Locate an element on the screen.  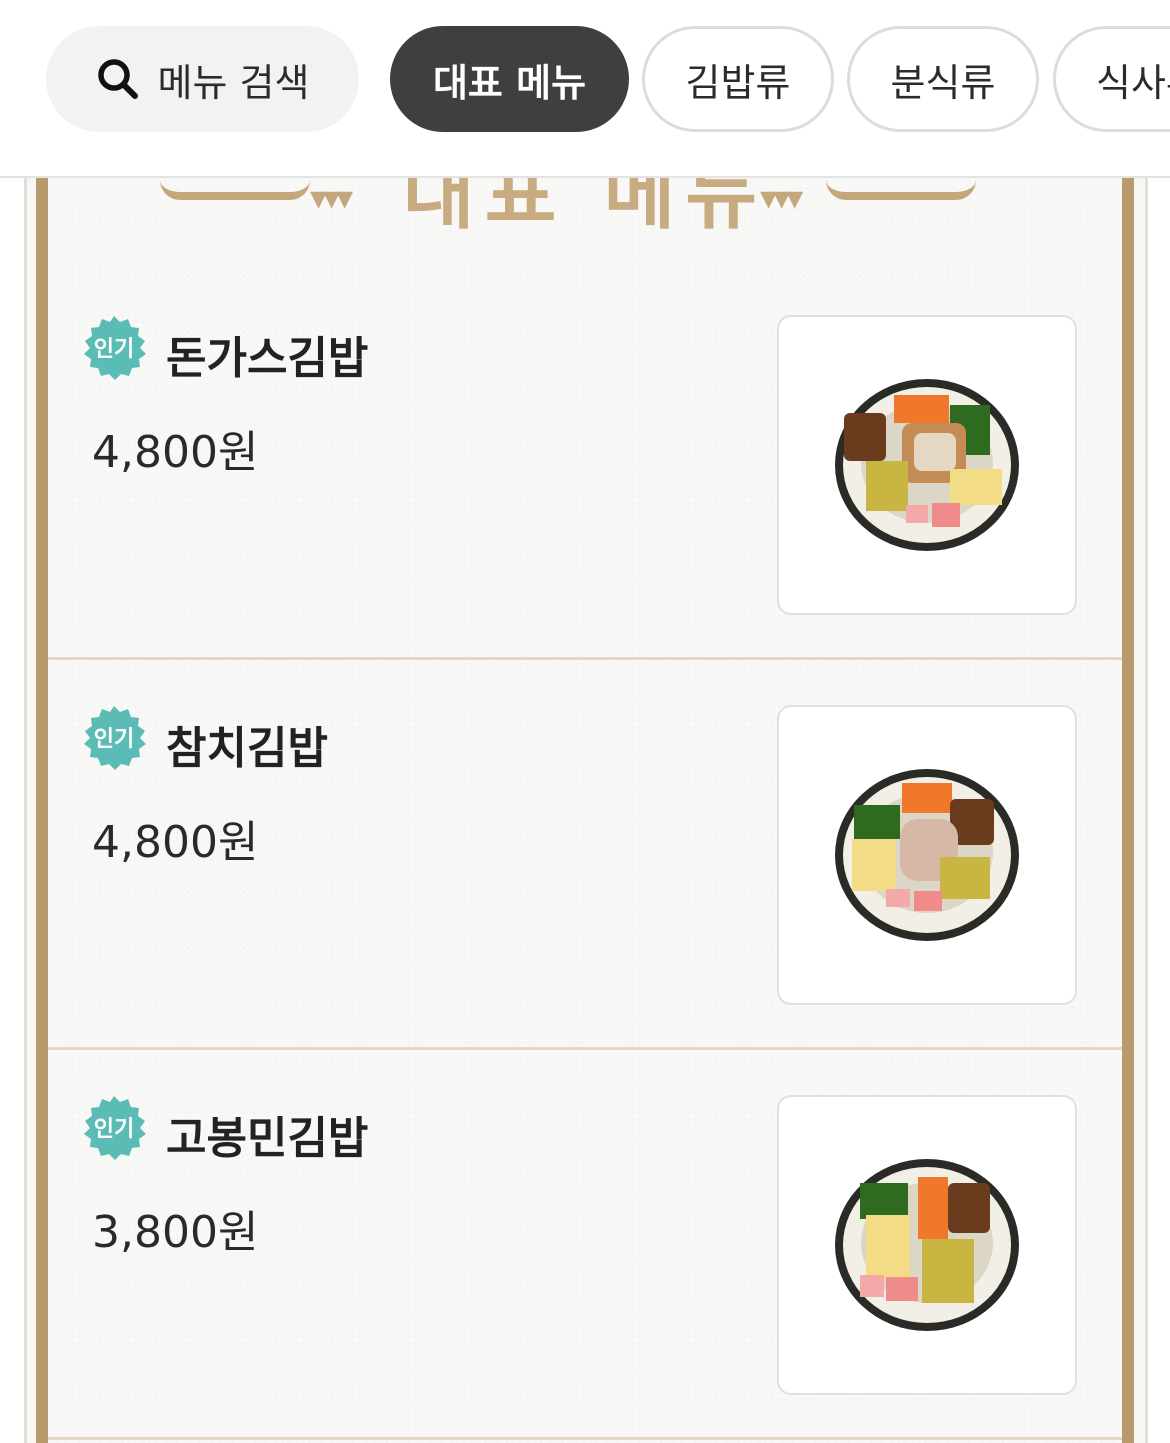
tab-label: 분식류 is located at coordinates (943, 82).